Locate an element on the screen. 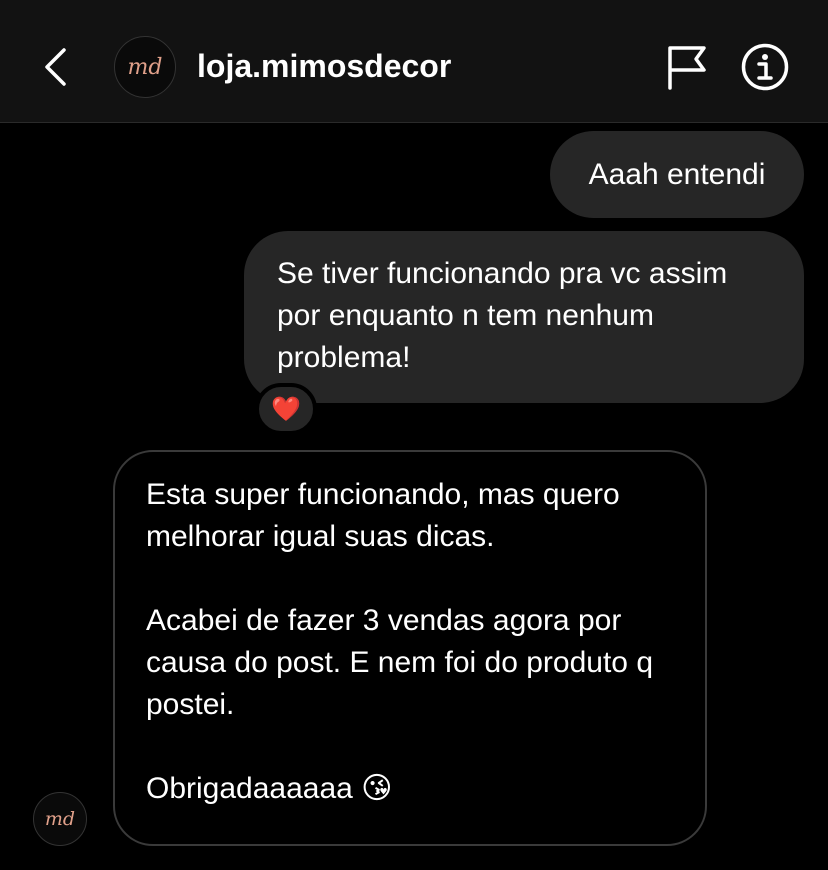 The image size is (828, 870). message-line: por enquanto n tem nenhum is located at coordinates (465, 315).